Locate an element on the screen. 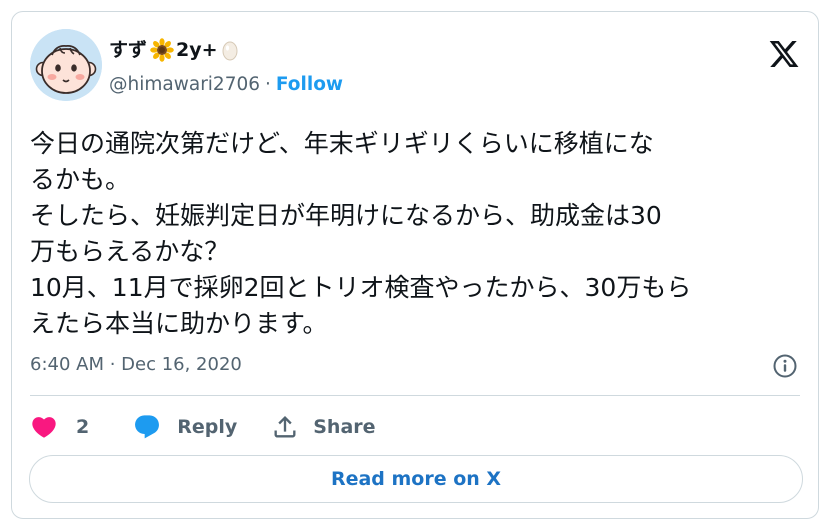  baby-face-icon is located at coordinates (66, 65).